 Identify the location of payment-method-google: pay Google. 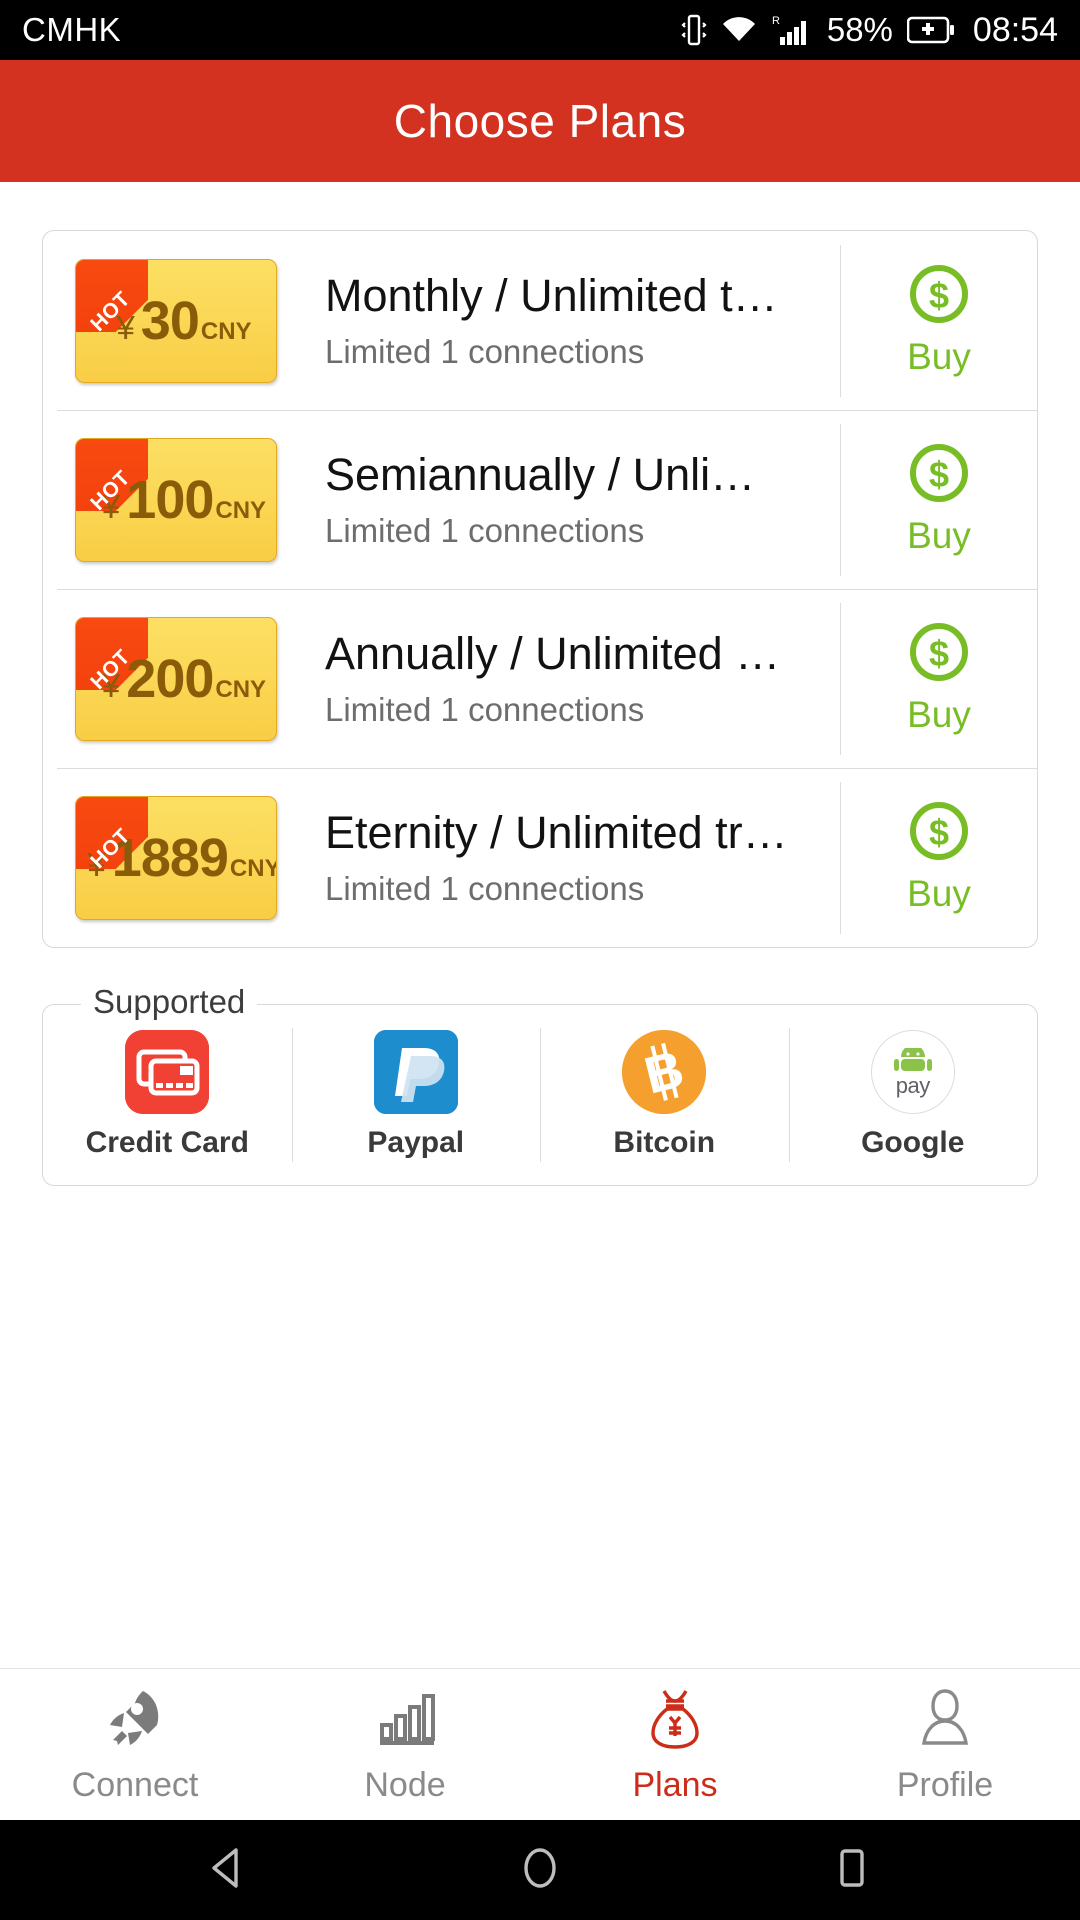
(913, 1095).